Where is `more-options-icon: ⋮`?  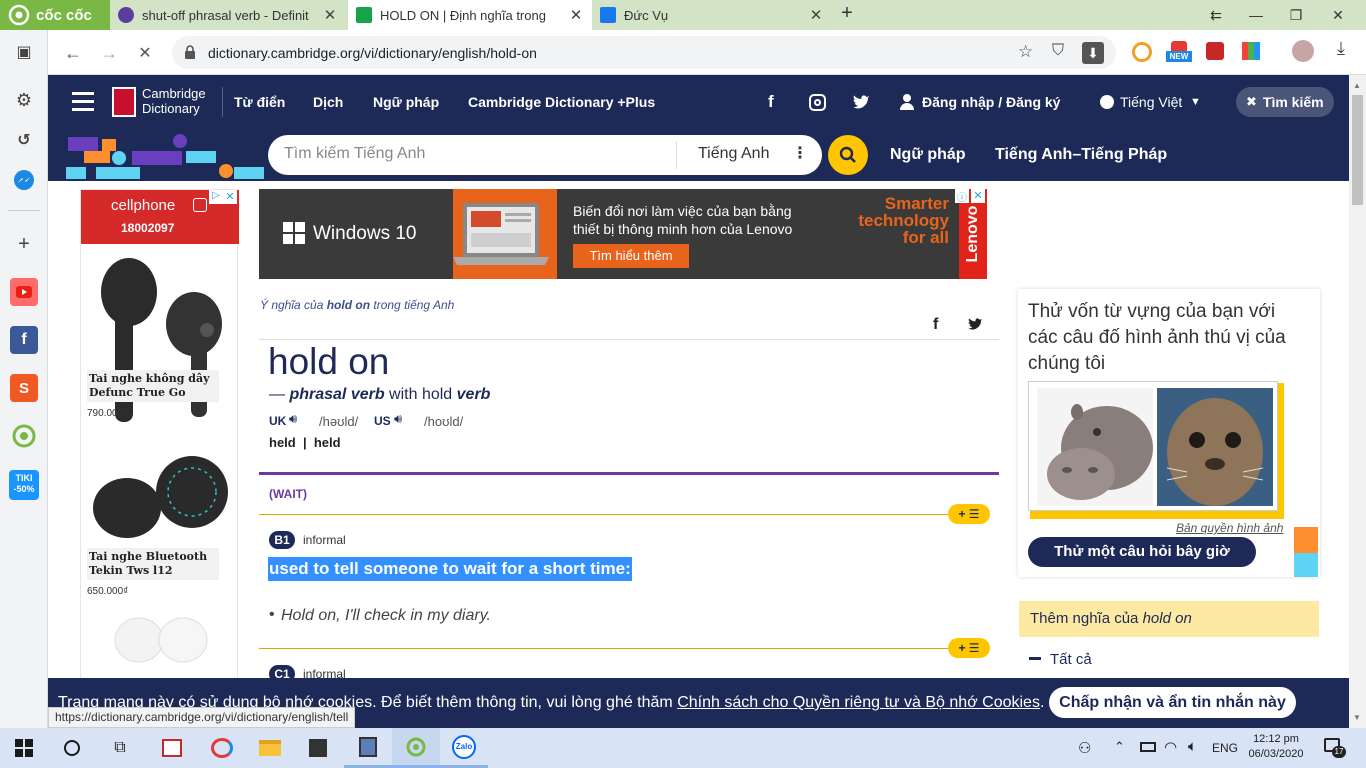
more-options-icon: ⋮ is located at coordinates (800, 153).